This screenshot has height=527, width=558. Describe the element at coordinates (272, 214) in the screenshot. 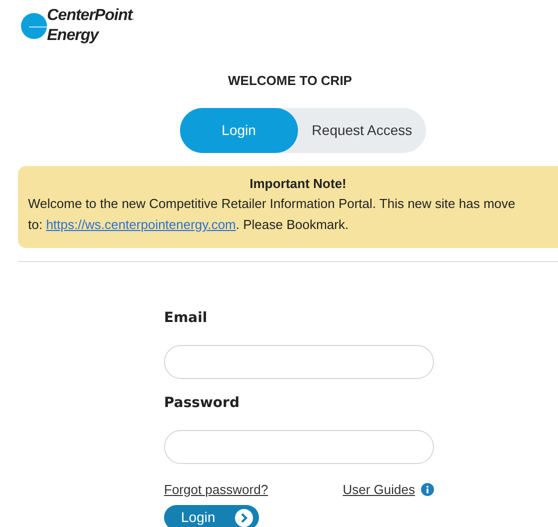

I see `note-text: Welcome to the new Competitive Retailer Information Portal. This new site has move to: https://ws.centerpointenergy.com. Please Bookmark.` at that location.